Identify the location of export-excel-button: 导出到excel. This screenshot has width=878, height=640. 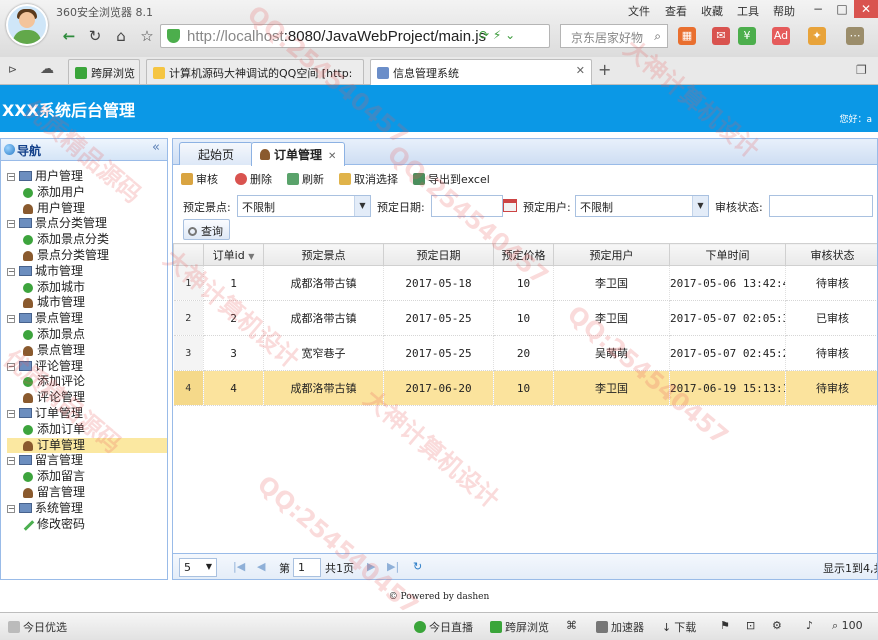
(451, 179).